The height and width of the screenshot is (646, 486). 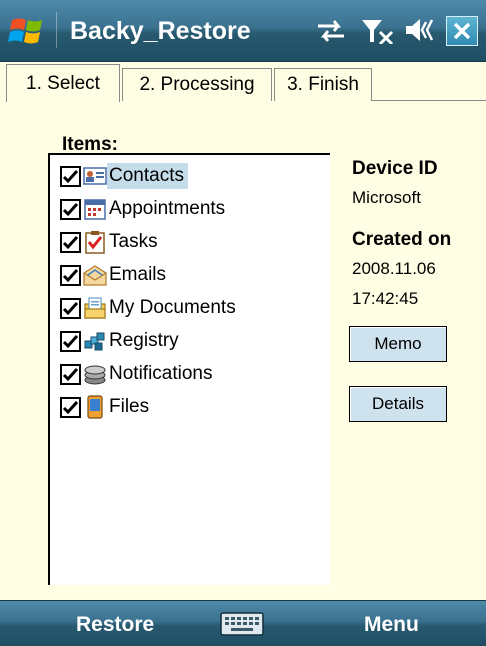 I want to click on item-label: Contacts, so click(x=147, y=176).